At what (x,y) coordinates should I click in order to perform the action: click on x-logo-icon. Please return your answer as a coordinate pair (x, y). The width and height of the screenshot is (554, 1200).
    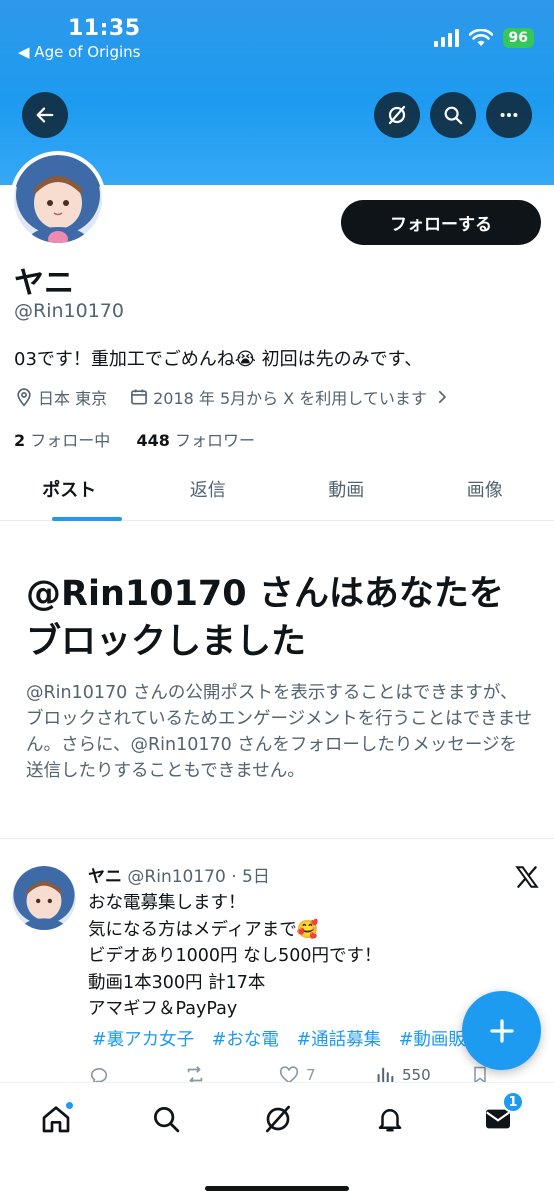
    Looking at the image, I should click on (527, 877).